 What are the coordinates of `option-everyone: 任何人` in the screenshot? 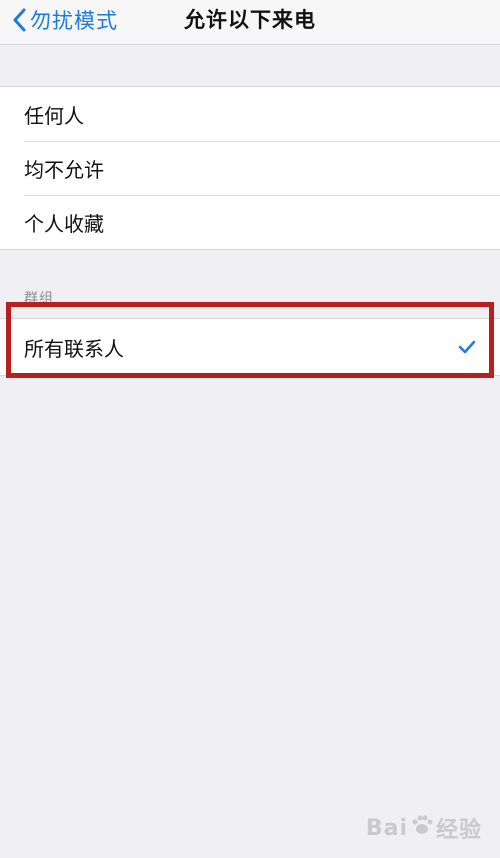 It's located at (250, 114).